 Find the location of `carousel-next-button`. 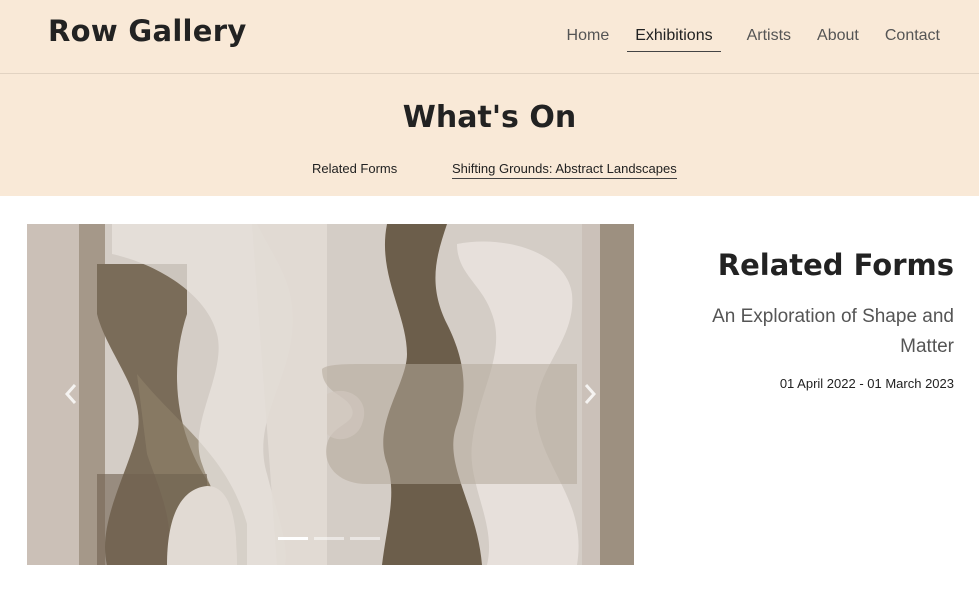

carousel-next-button is located at coordinates (590, 394).